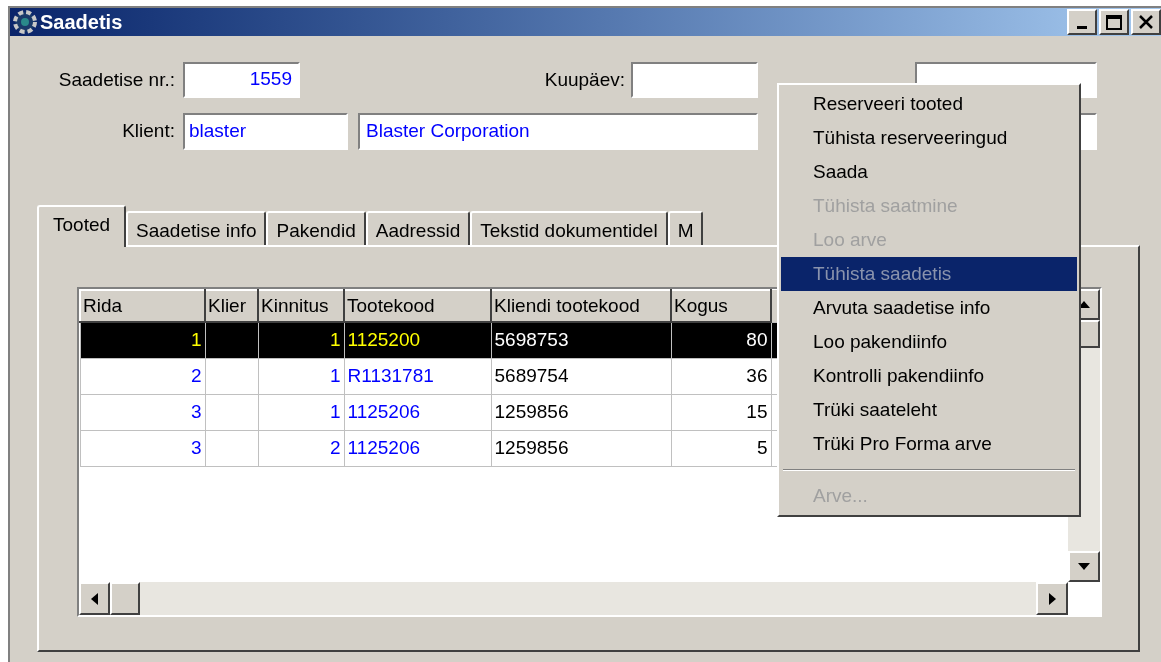 This screenshot has width=1161, height=662. I want to click on client-code-field: blaster, so click(265, 131).